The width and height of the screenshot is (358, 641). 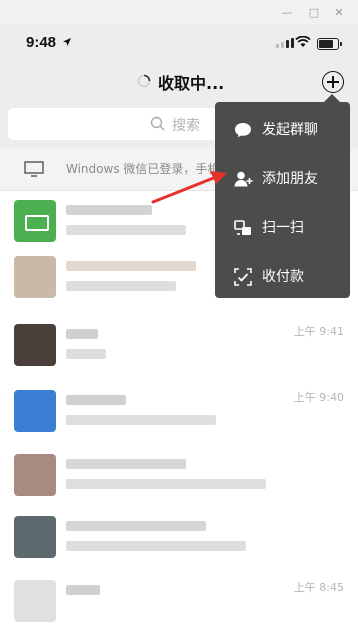 What do you see at coordinates (329, 44) in the screenshot?
I see `battery-icon` at bounding box center [329, 44].